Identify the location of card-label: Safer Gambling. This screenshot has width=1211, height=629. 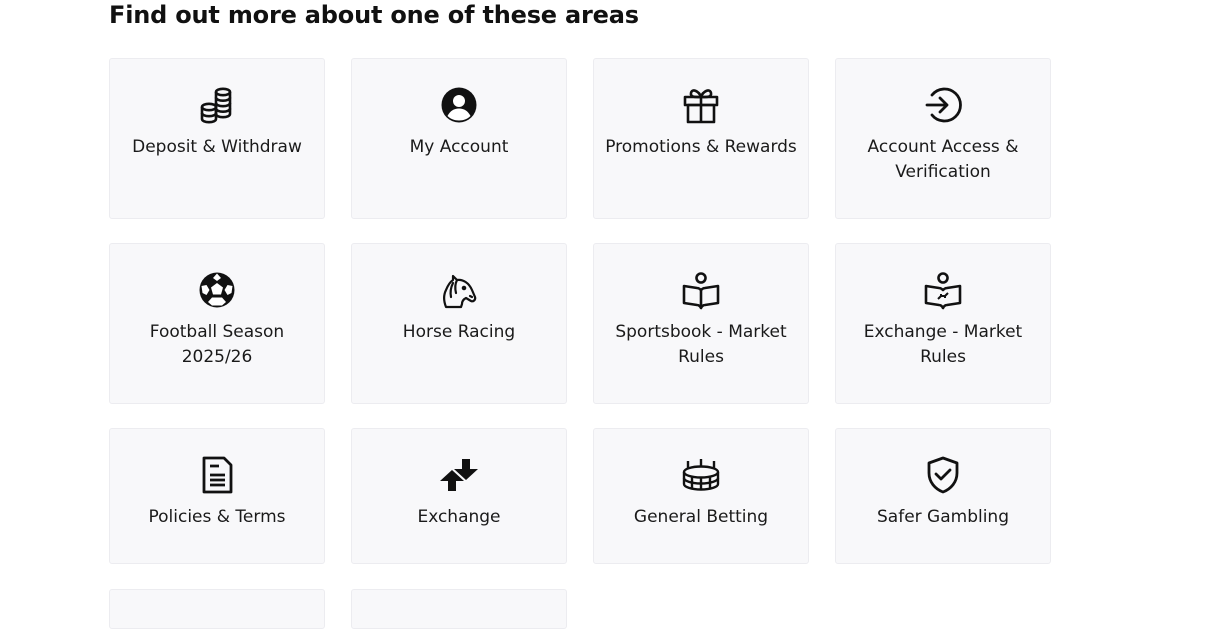
(943, 517).